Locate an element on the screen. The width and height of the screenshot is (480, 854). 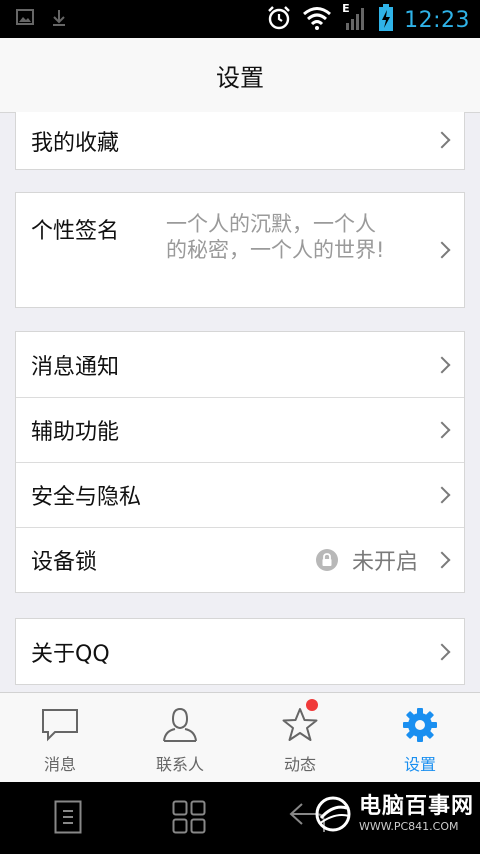
home-button is located at coordinates (189, 819).